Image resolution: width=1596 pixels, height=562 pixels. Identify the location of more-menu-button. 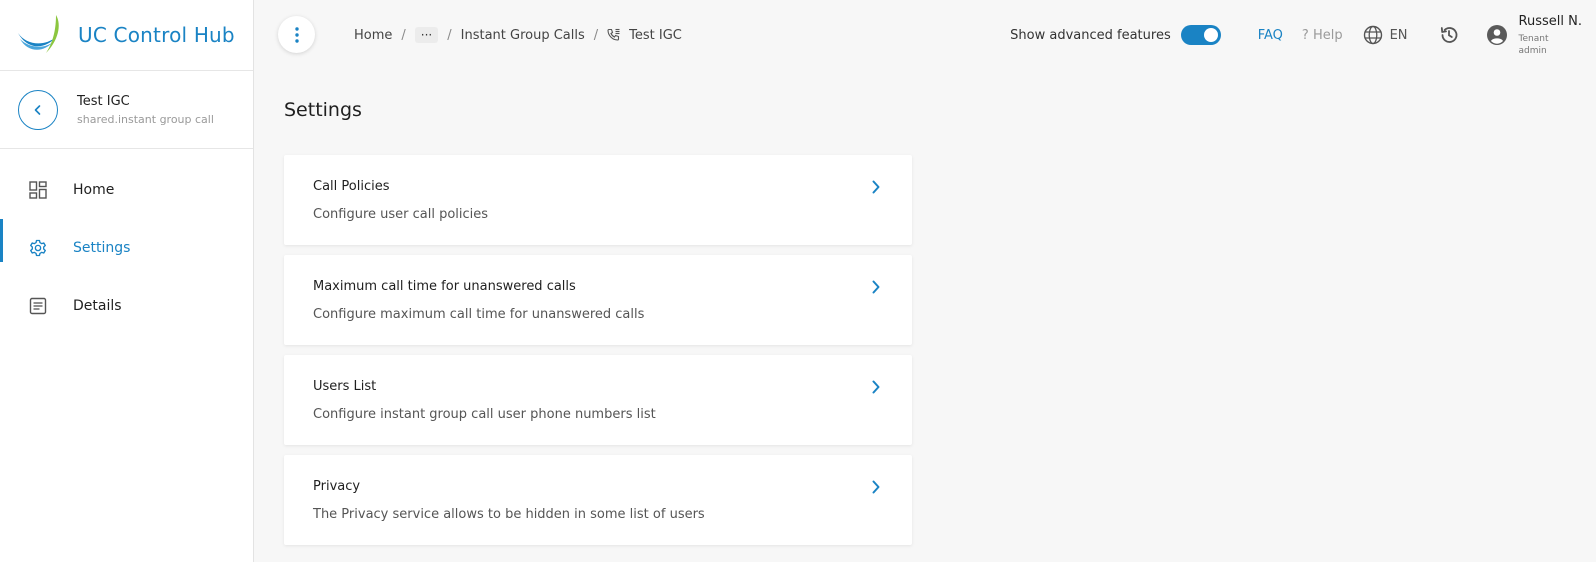
(296, 34).